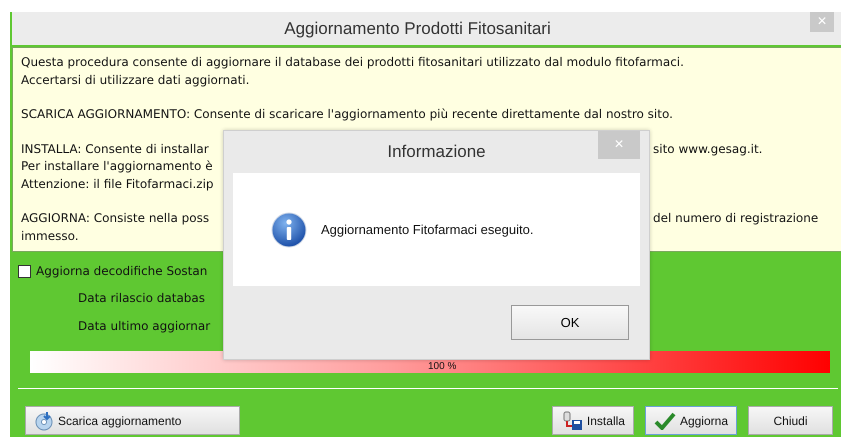 The image size is (841, 437). Describe the element at coordinates (115, 149) in the screenshot. I see `info-text: INSTALLA: Consente di installar` at that location.